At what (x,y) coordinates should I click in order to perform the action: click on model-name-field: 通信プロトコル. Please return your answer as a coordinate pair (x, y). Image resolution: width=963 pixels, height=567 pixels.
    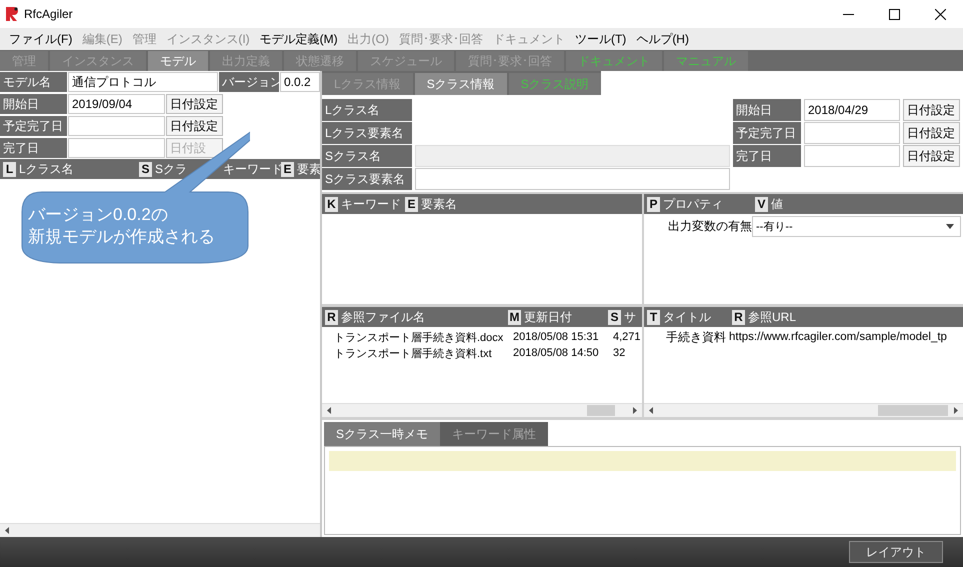
    Looking at the image, I should click on (143, 82).